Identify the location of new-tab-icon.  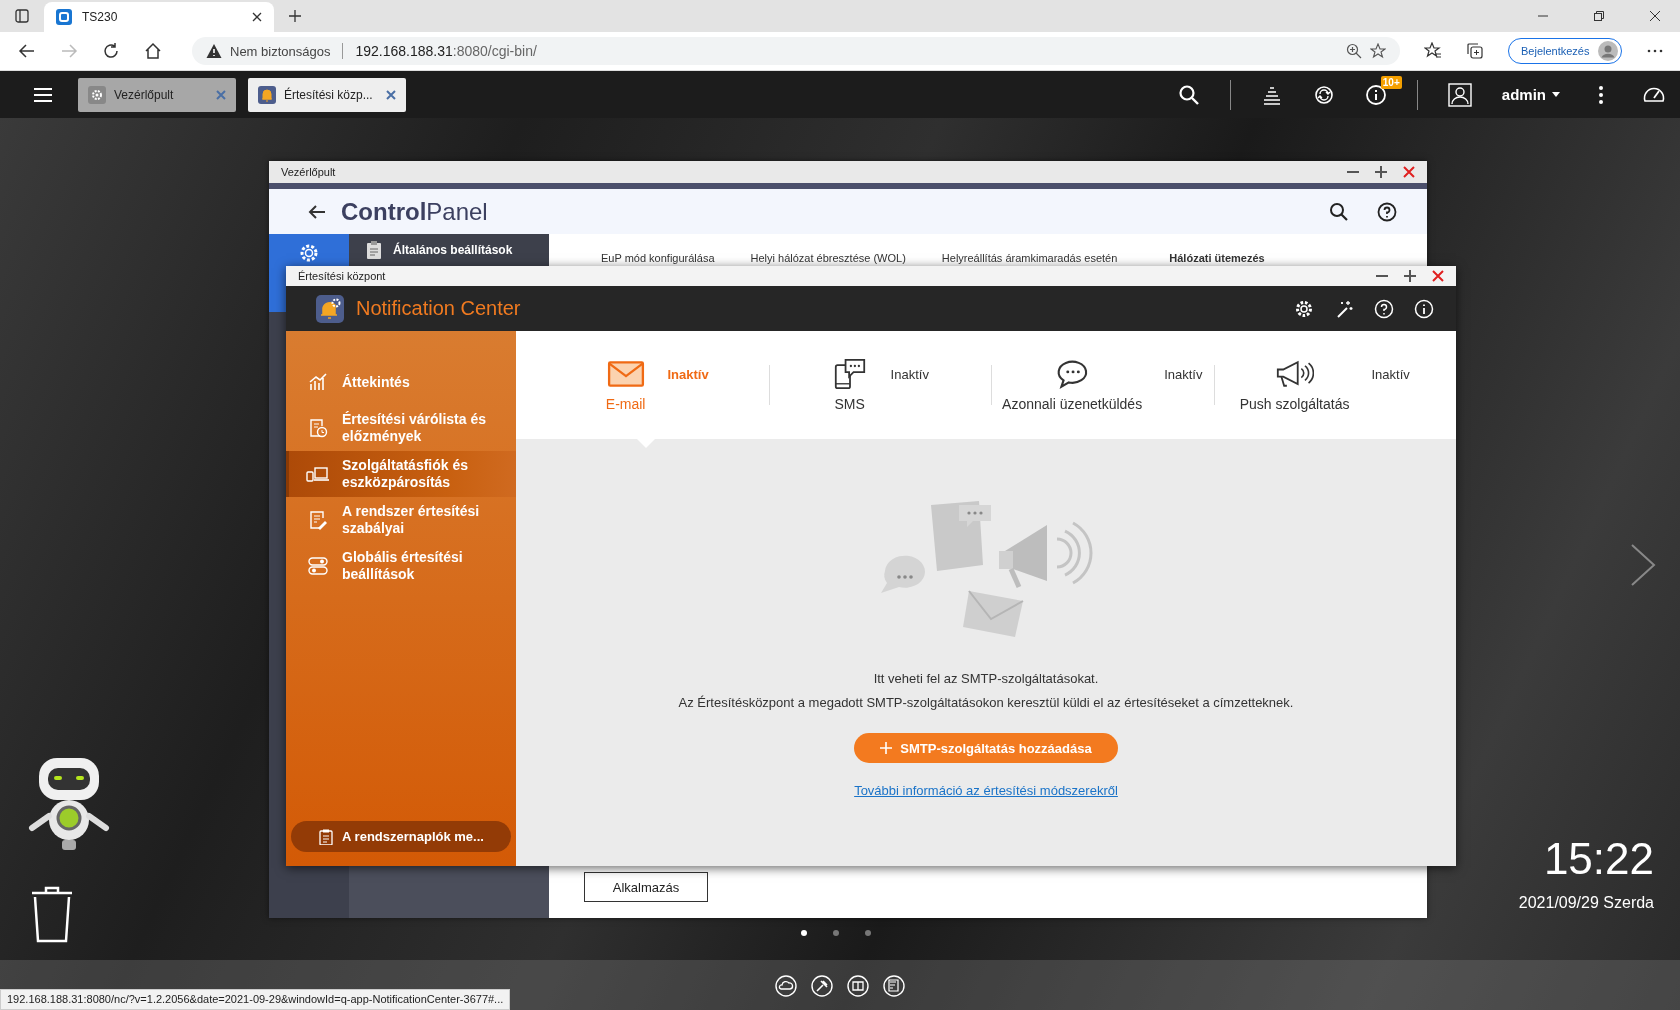
(295, 16).